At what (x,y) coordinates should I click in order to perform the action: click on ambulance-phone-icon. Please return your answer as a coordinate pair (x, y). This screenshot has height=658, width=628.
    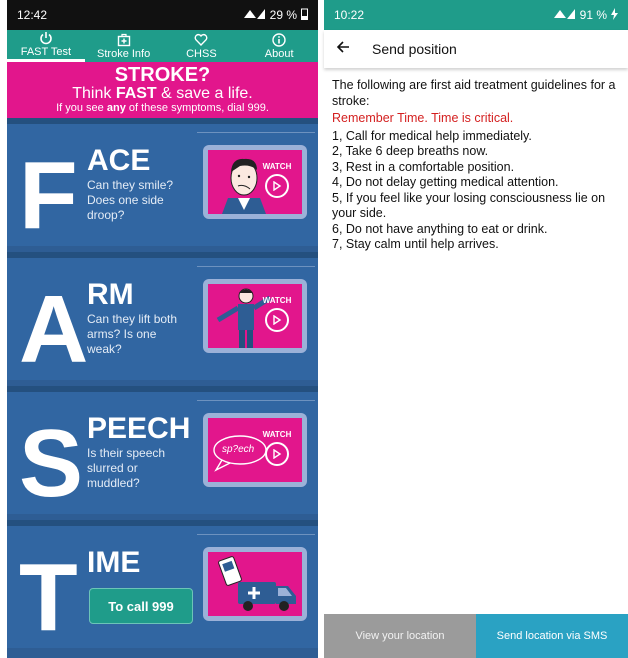
    Looking at the image, I should click on (257, 583).